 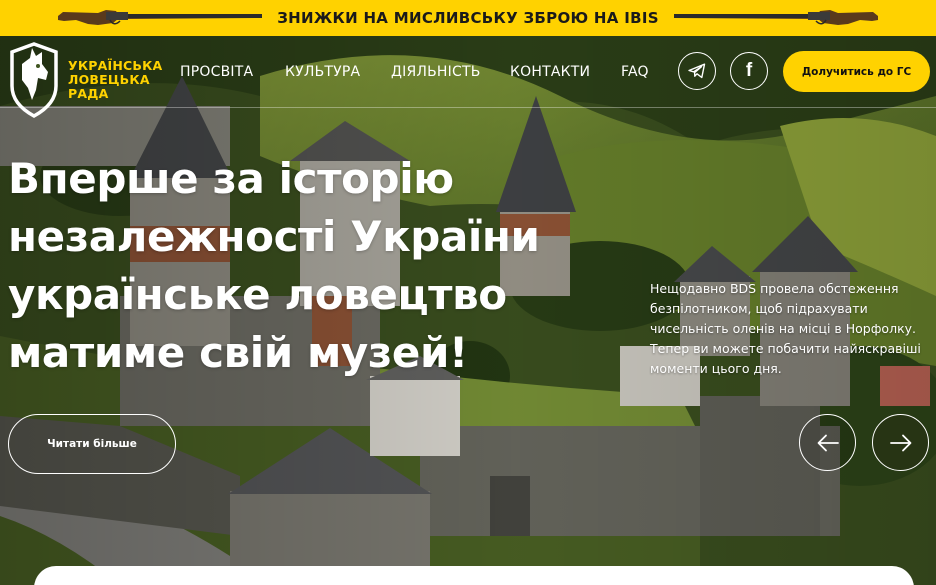 I want to click on headline-line: українське ловецтво, so click(x=257, y=294).